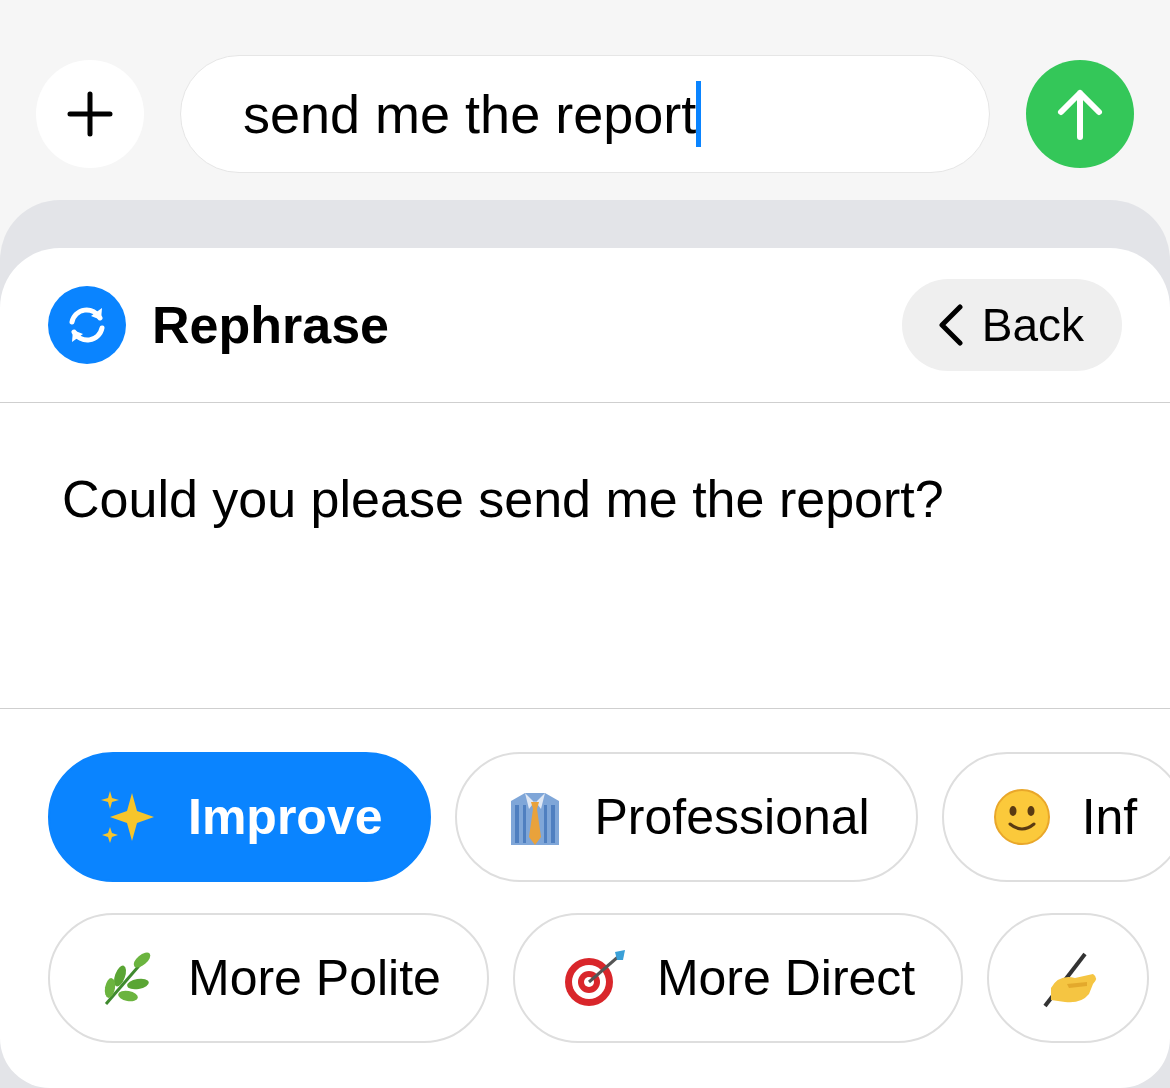 This screenshot has width=1170, height=1088. Describe the element at coordinates (585, 114) in the screenshot. I see `message-field: send me the report` at that location.